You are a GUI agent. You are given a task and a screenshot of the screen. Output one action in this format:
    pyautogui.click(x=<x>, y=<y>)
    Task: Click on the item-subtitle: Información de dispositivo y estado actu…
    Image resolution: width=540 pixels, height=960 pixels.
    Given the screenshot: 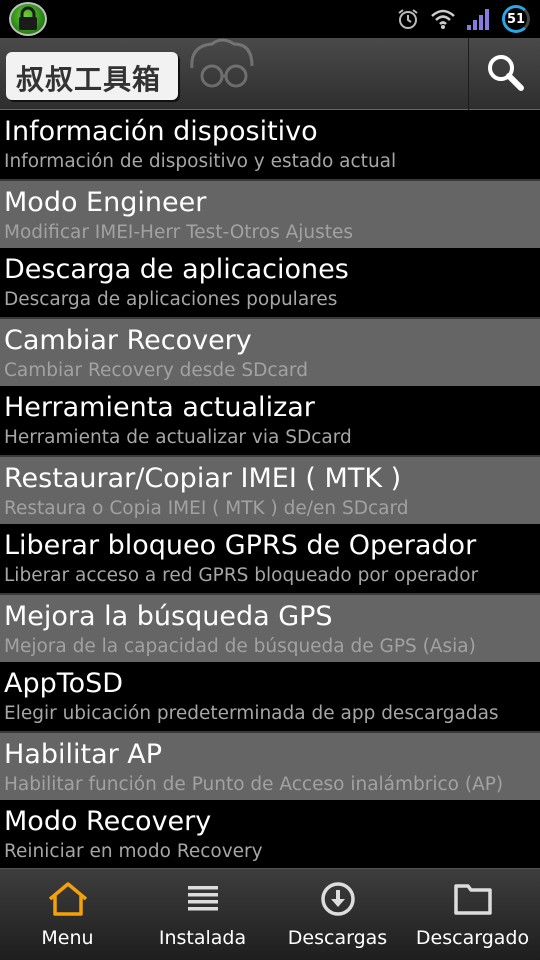 What is the action you would take?
    pyautogui.click(x=200, y=161)
    